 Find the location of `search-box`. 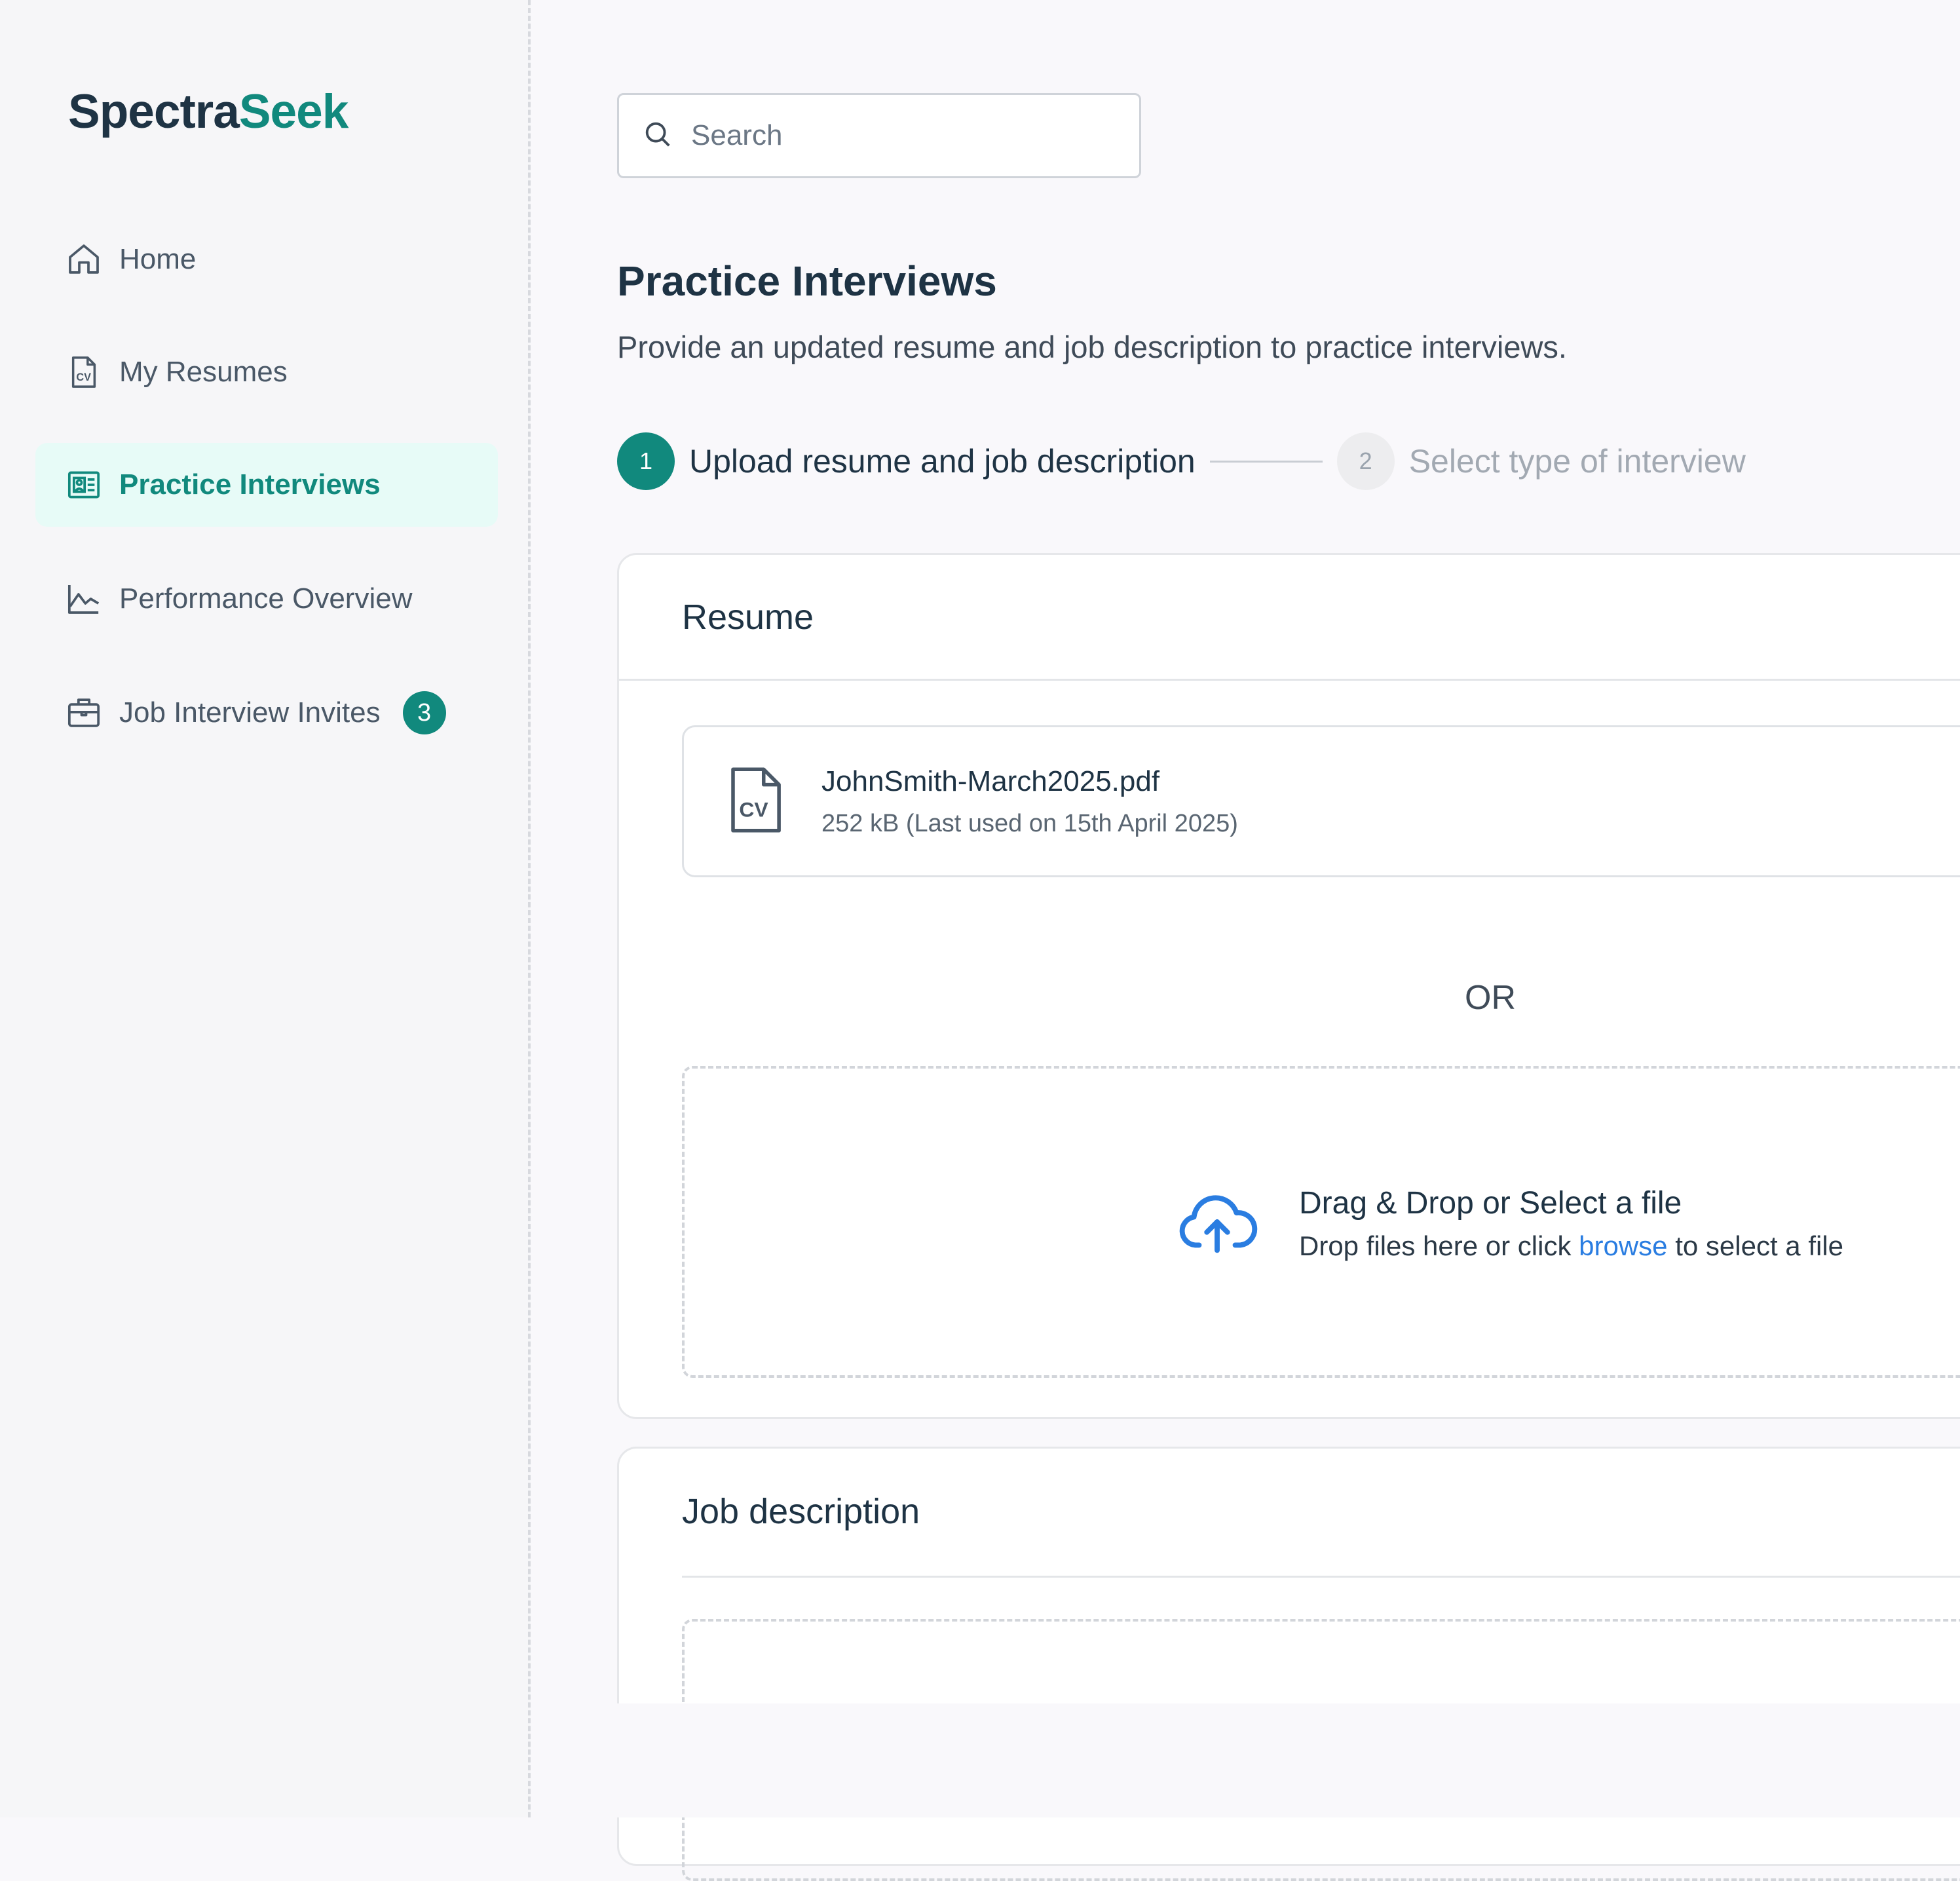

search-box is located at coordinates (879, 135).